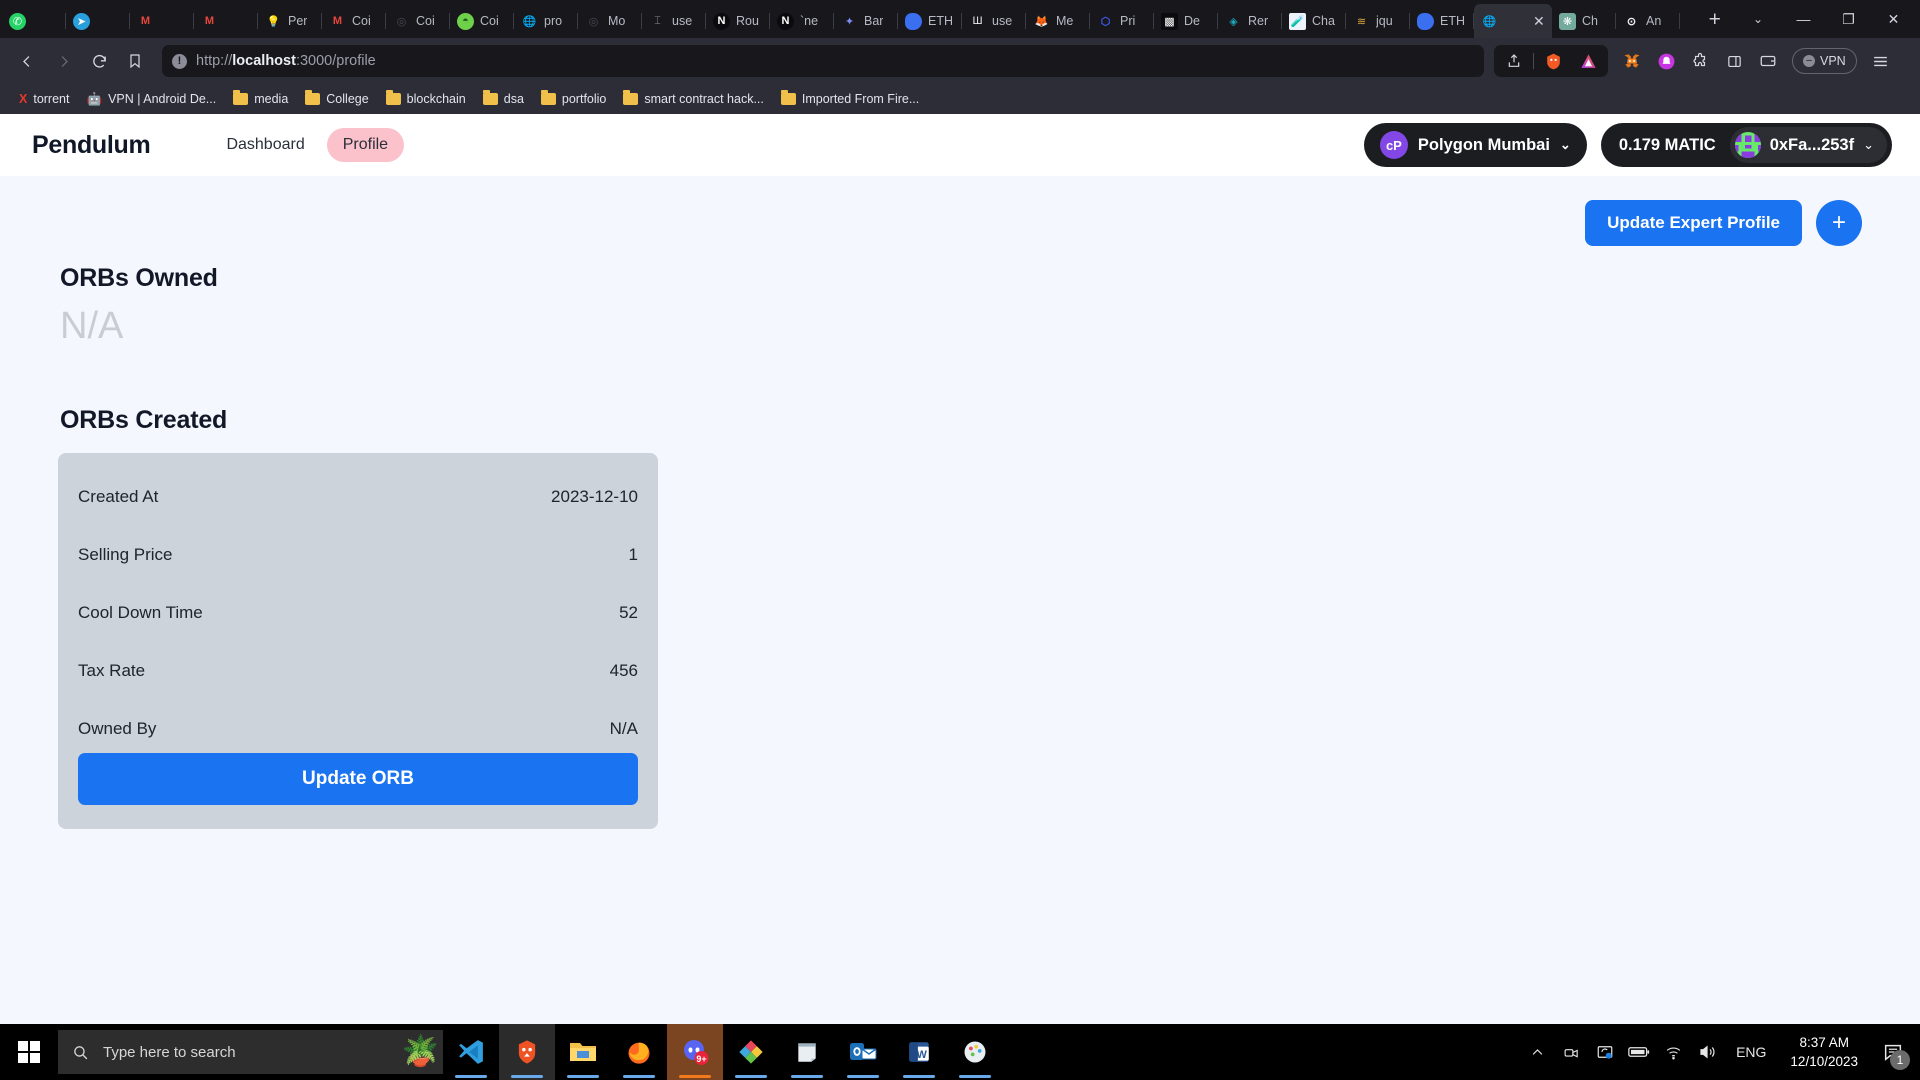  What do you see at coordinates (1758, 19) in the screenshot?
I see `tab-search-chevron-icon: ⌄` at bounding box center [1758, 19].